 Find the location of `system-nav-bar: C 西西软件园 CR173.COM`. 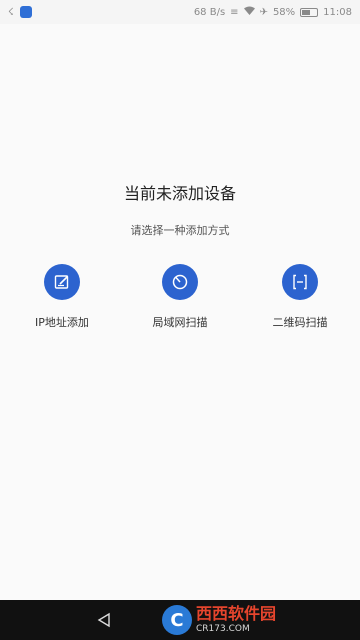

system-nav-bar: C 西西软件园 CR173.COM is located at coordinates (180, 620).